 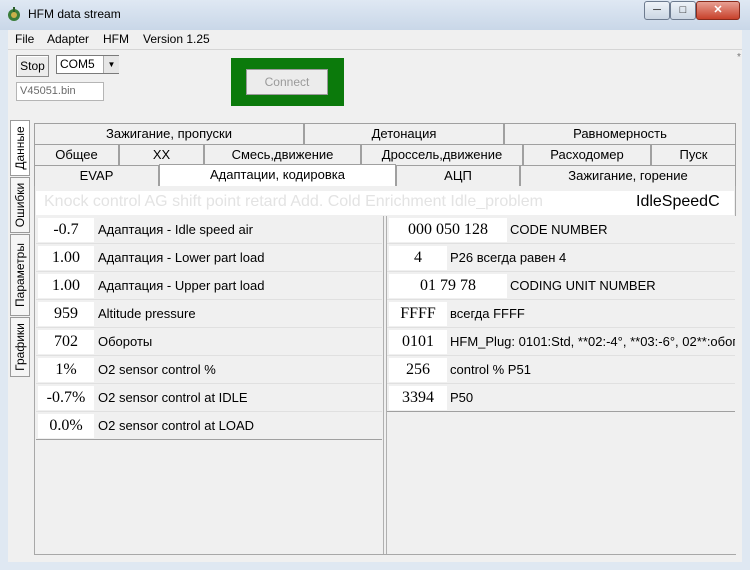 I want to click on tab-idle: ХХ, so click(x=161, y=154).